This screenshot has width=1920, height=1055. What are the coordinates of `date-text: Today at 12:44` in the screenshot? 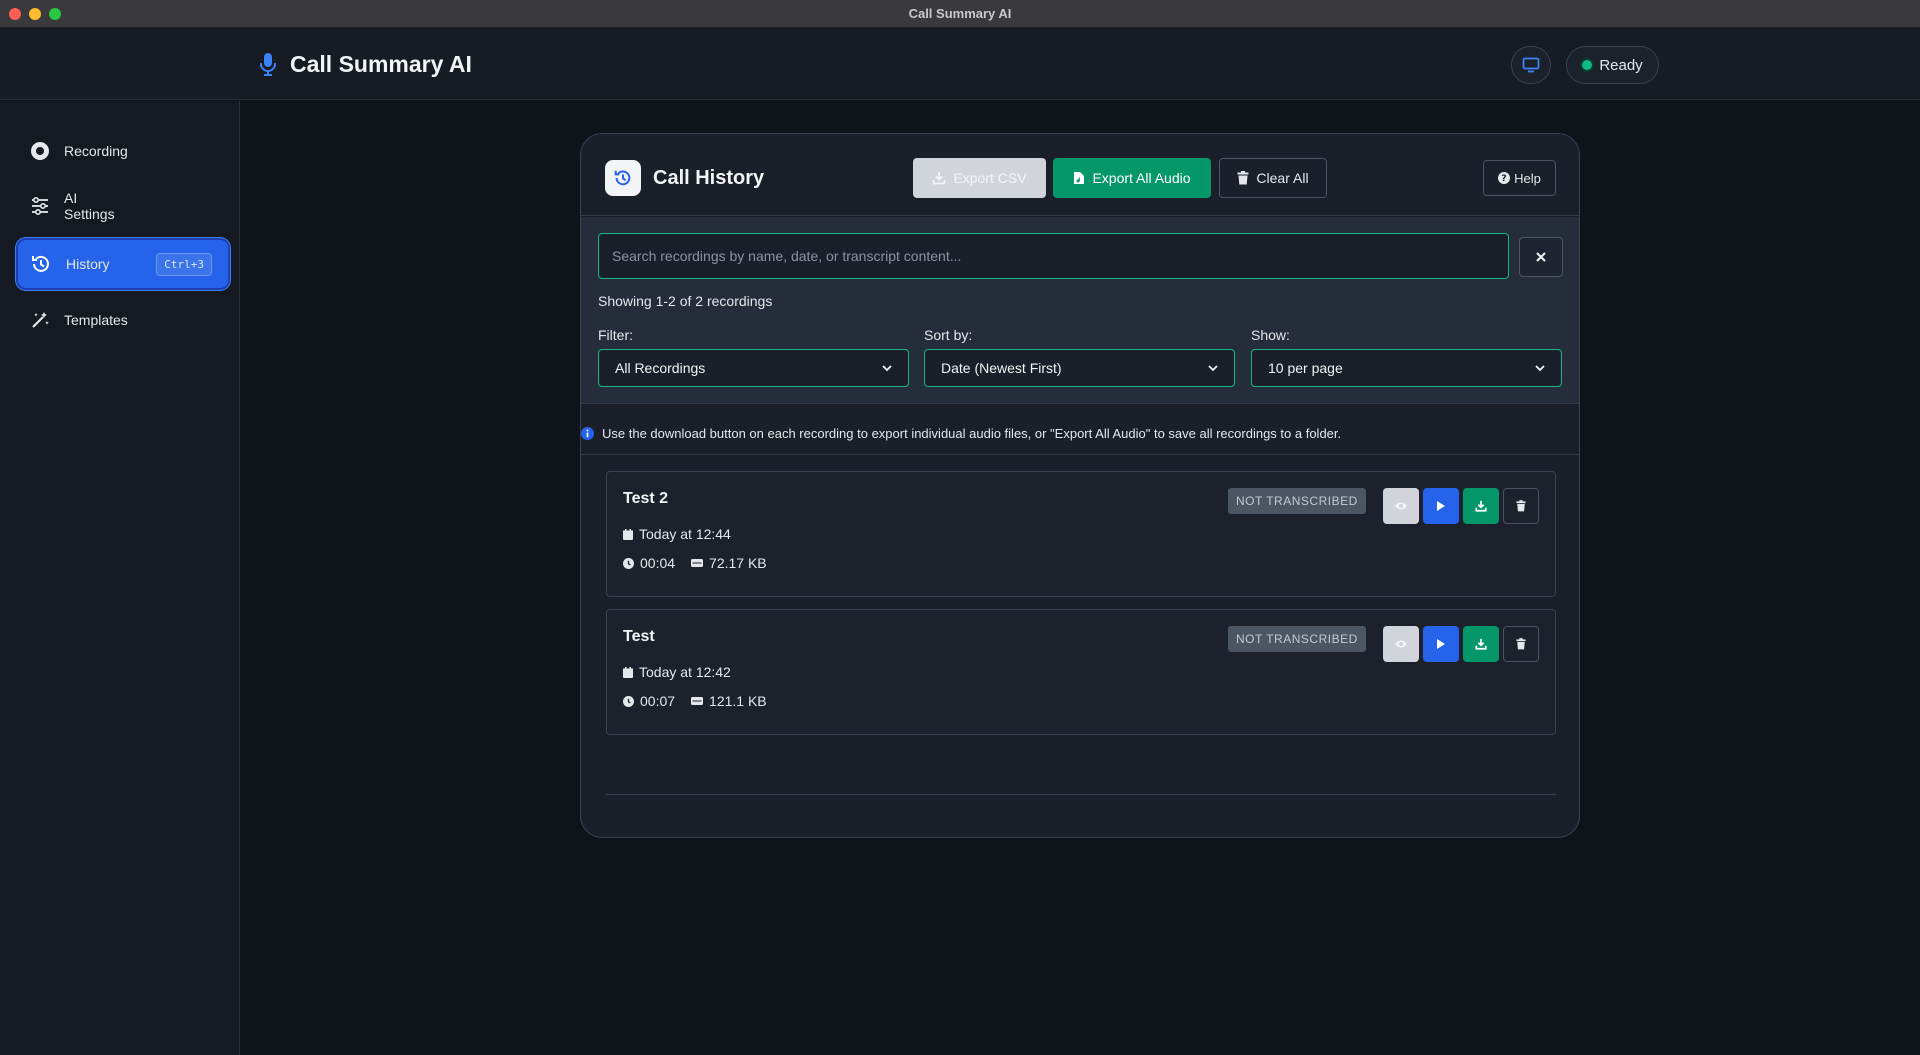 It's located at (685, 534).